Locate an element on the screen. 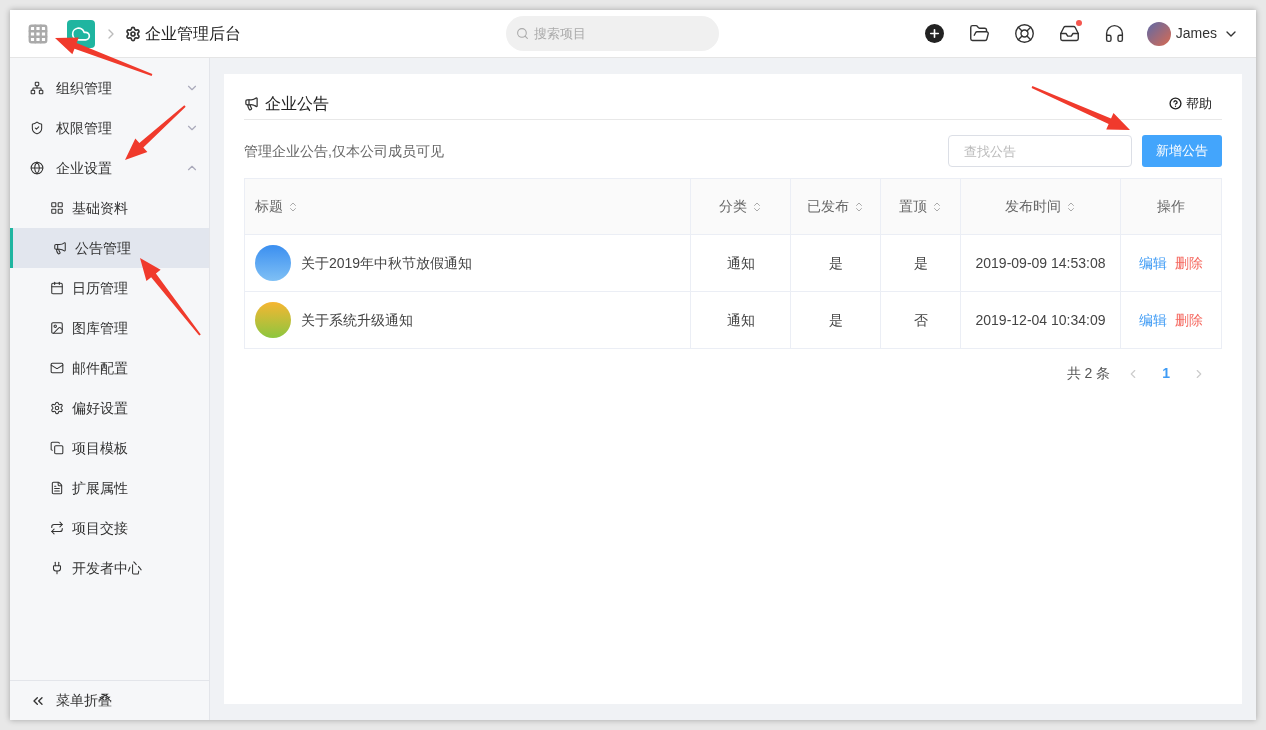  column-header: 发布时间 is located at coordinates (1041, 206).